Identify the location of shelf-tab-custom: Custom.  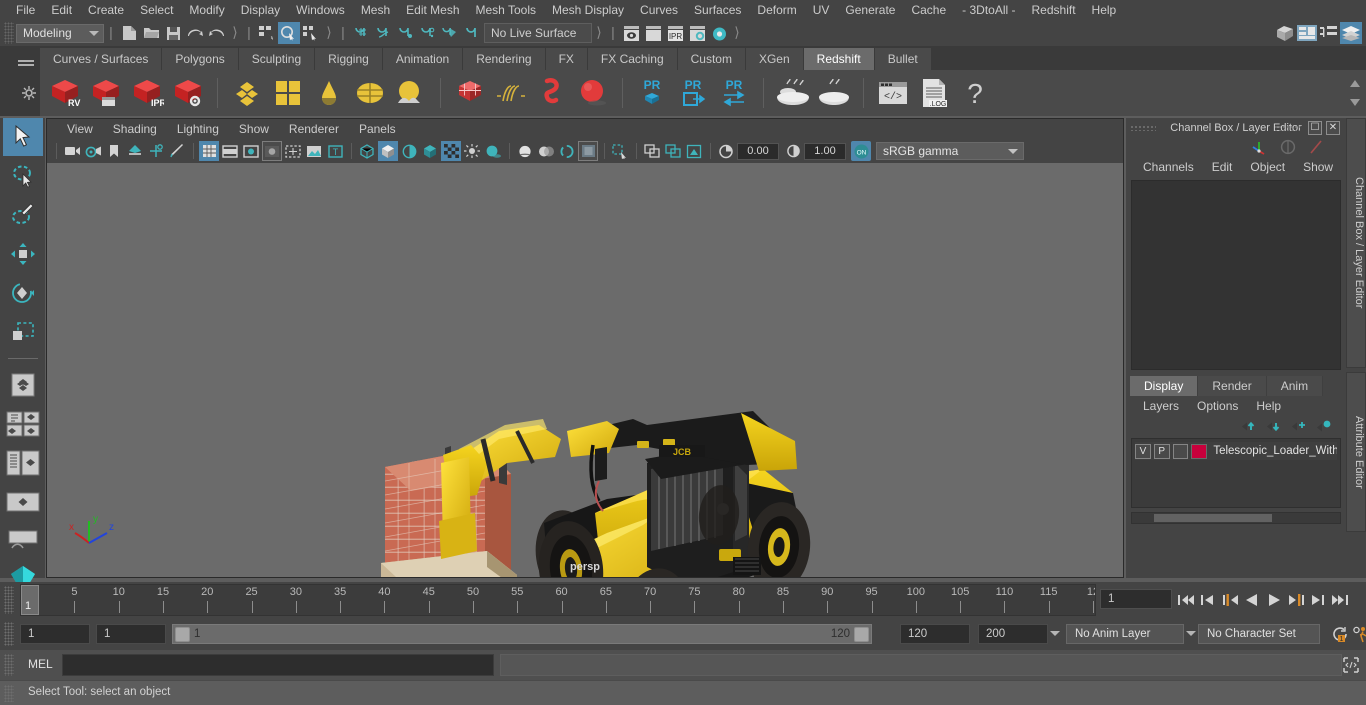
(711, 59).